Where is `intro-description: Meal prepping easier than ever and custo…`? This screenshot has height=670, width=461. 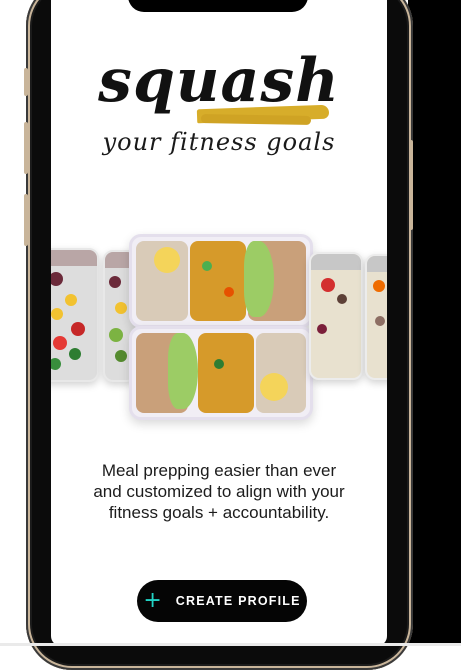
intro-description: Meal prepping easier than ever and custo… is located at coordinates (219, 491).